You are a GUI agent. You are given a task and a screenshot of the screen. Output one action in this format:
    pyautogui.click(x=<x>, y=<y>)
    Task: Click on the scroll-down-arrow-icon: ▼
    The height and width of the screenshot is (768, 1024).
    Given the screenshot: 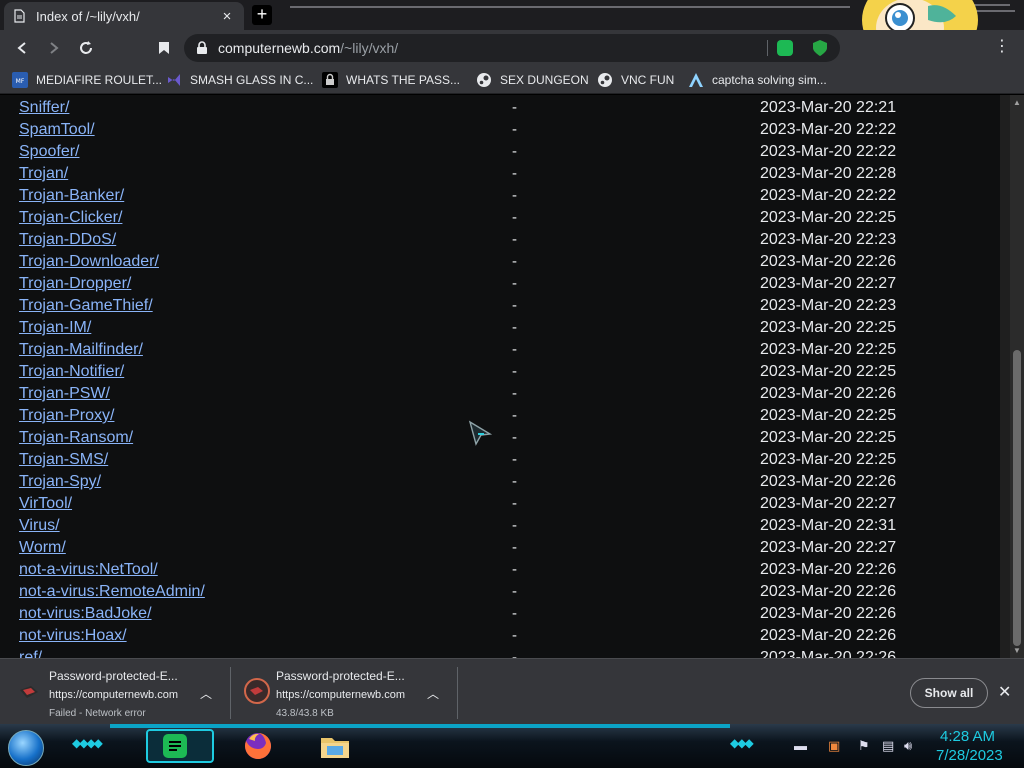 What is the action you would take?
    pyautogui.click(x=1017, y=650)
    